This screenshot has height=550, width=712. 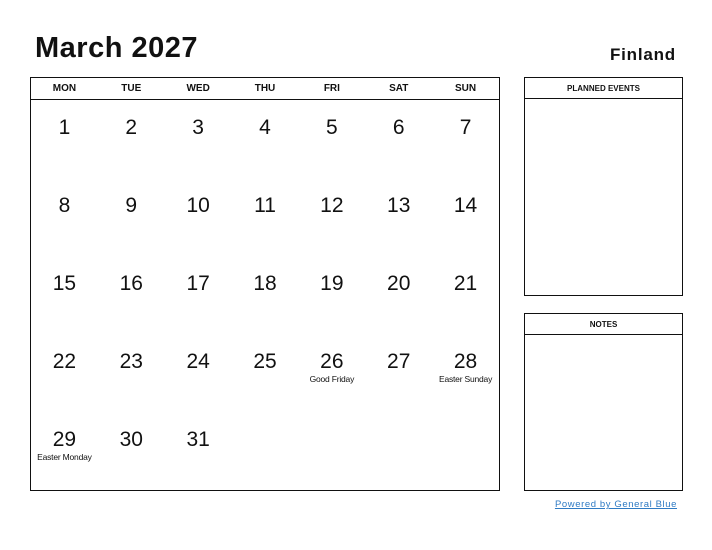 I want to click on day-cell: 1, so click(x=64, y=139).